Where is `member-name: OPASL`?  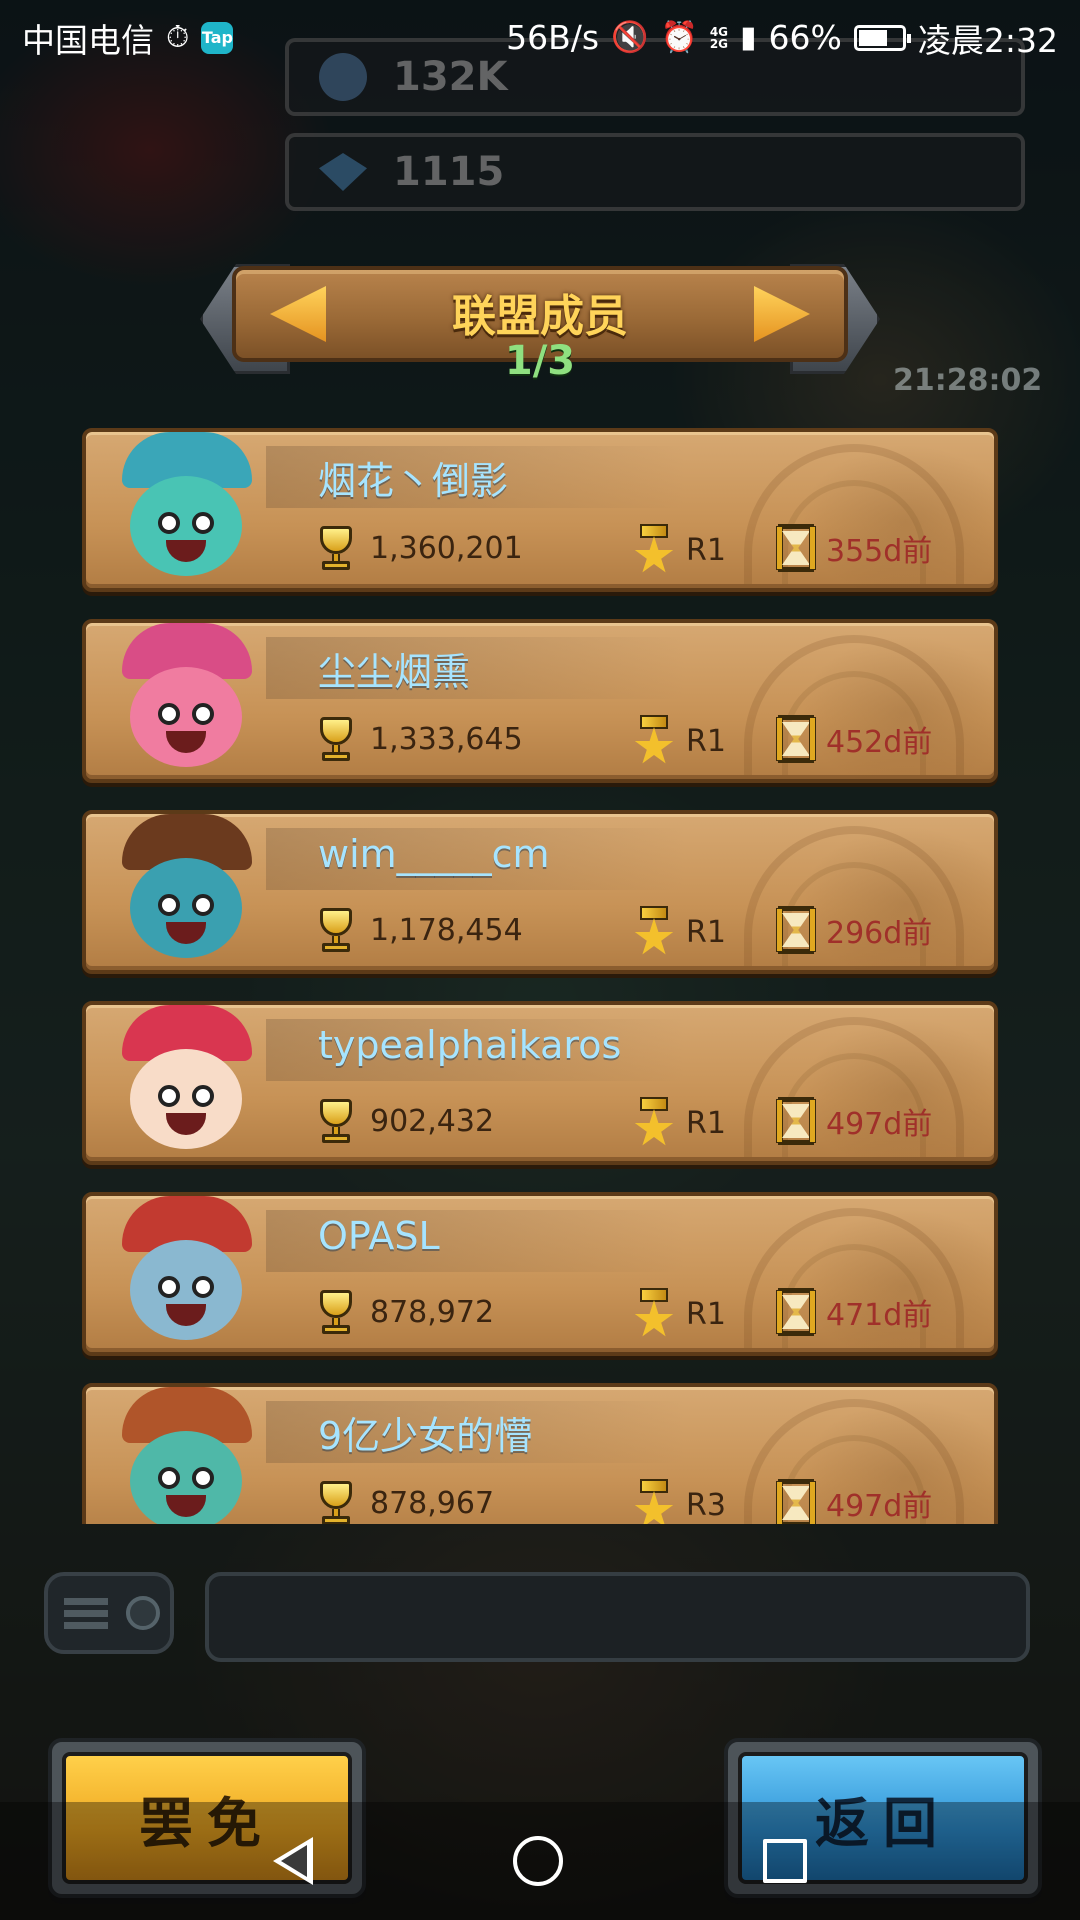 member-name: OPASL is located at coordinates (379, 1236).